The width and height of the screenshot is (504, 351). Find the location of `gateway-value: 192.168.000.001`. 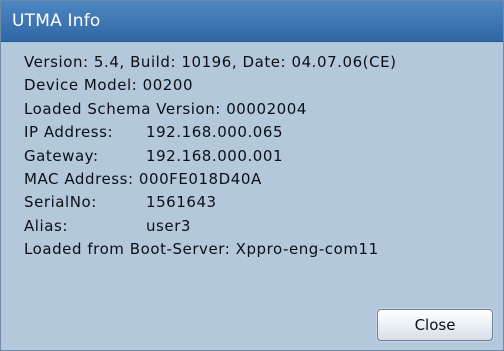

gateway-value: 192.168.000.001 is located at coordinates (215, 155).